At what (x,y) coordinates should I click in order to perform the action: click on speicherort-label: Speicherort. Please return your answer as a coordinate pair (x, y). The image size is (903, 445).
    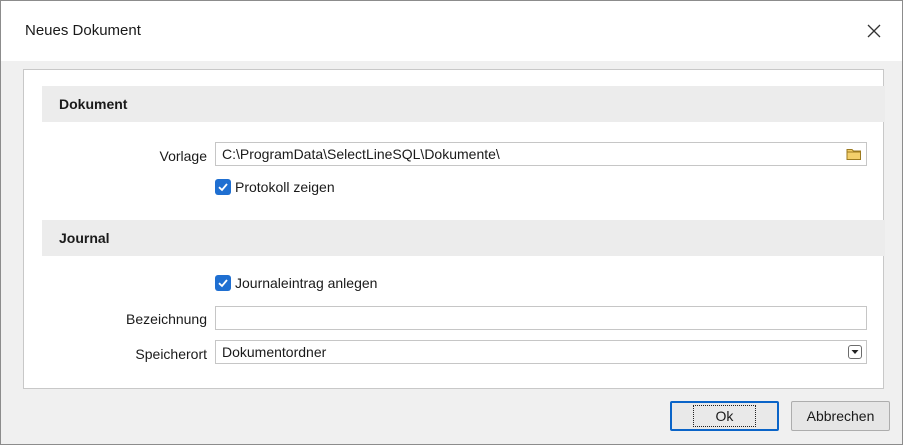
    Looking at the image, I should click on (171, 354).